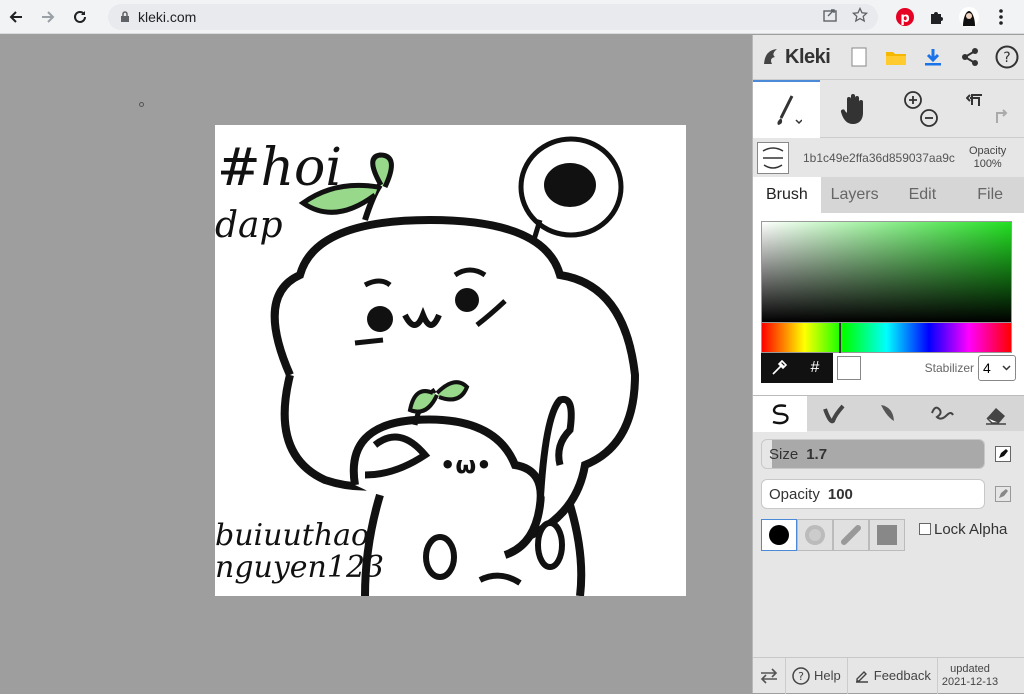 The height and width of the screenshot is (694, 1024). Describe the element at coordinates (167, 17) in the screenshot. I see `url-text: kleki.com` at that location.